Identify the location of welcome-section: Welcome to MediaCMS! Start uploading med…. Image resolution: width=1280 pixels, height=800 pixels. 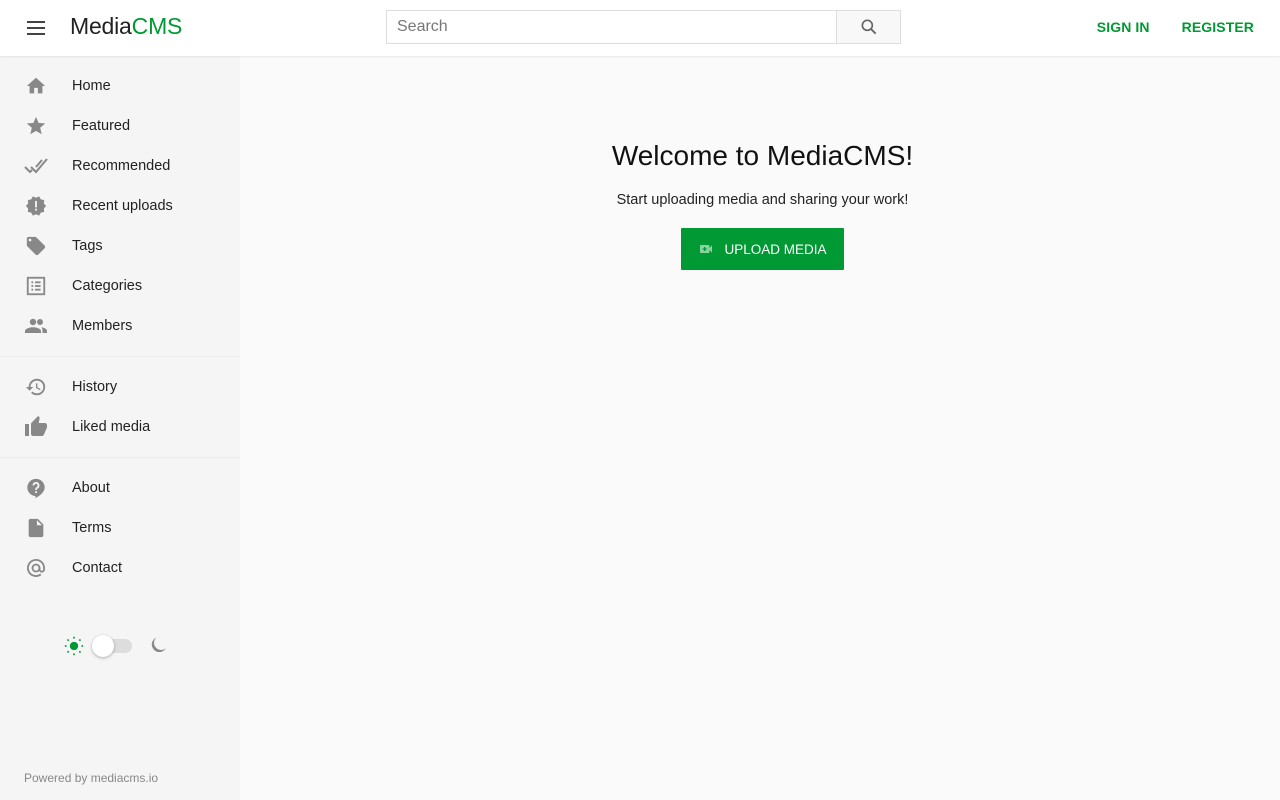
(760, 205).